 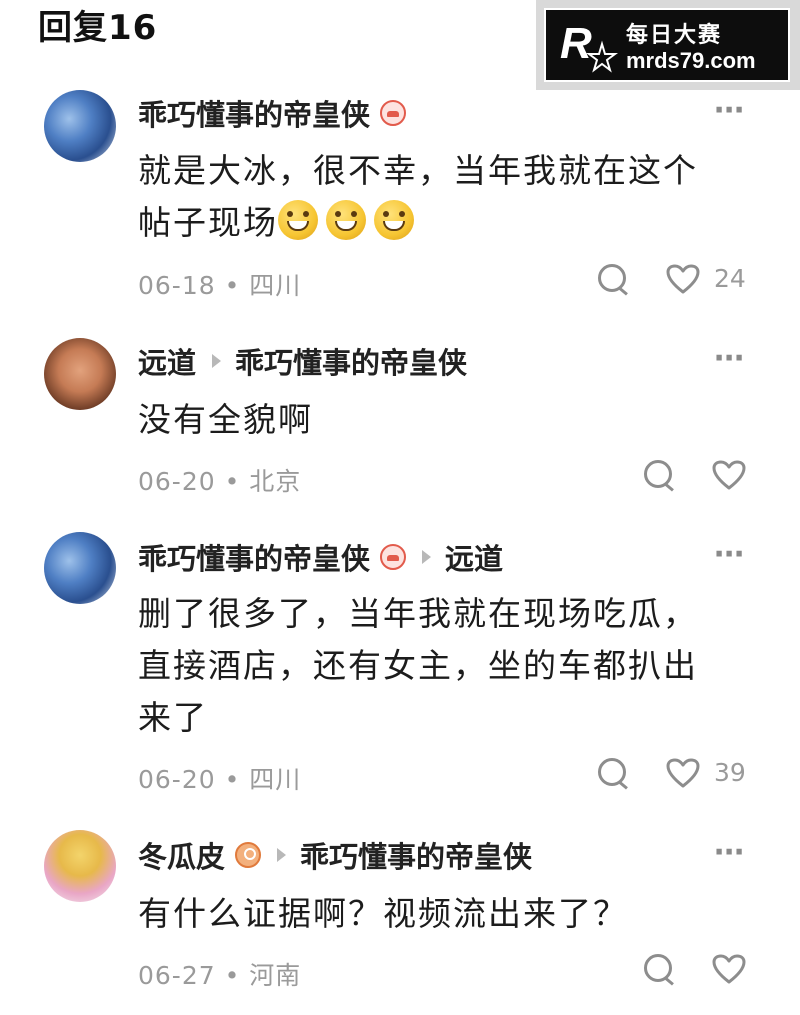 What do you see at coordinates (418, 613) in the screenshot?
I see `comment-text-line: 删了很多了，当年我就在现场吃瓜，` at bounding box center [418, 613].